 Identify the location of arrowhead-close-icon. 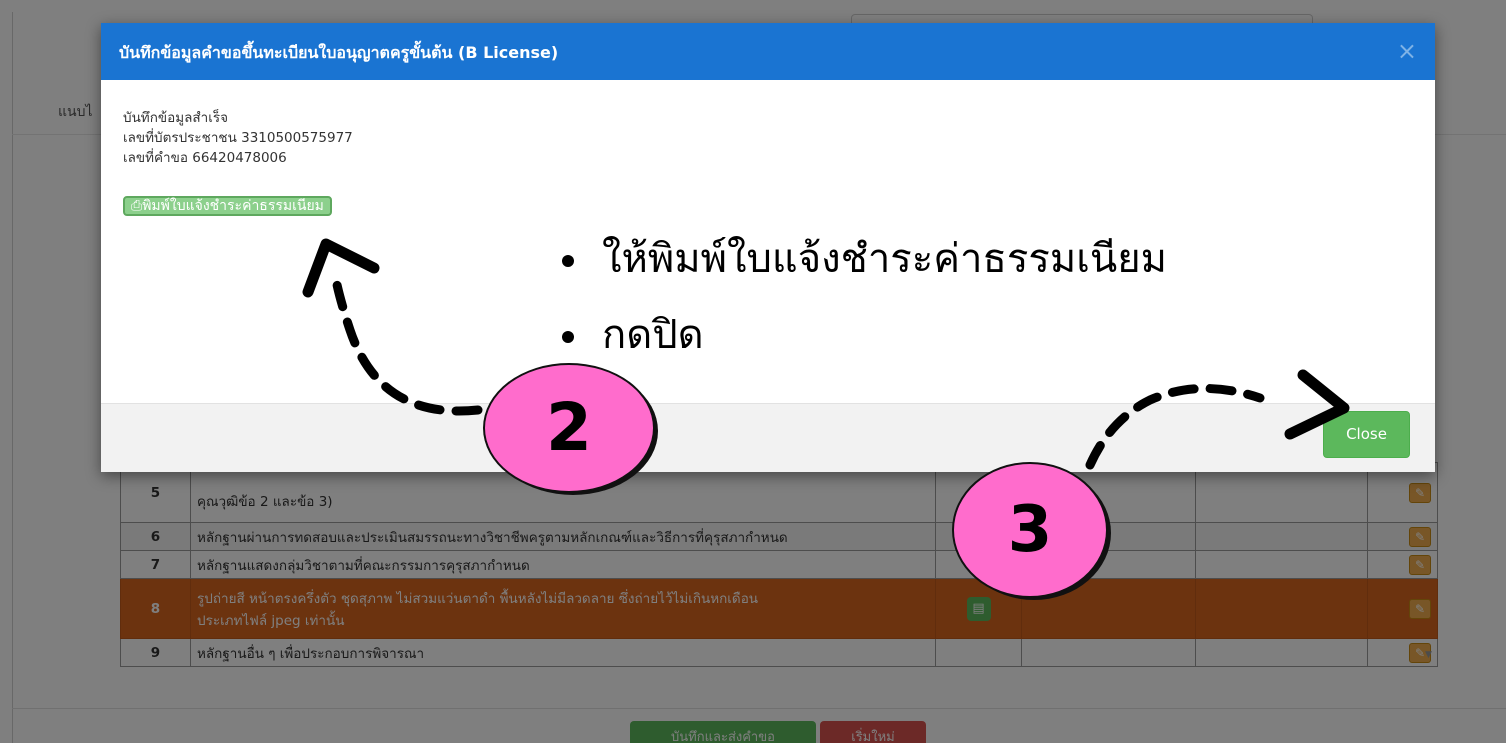
(1317, 404).